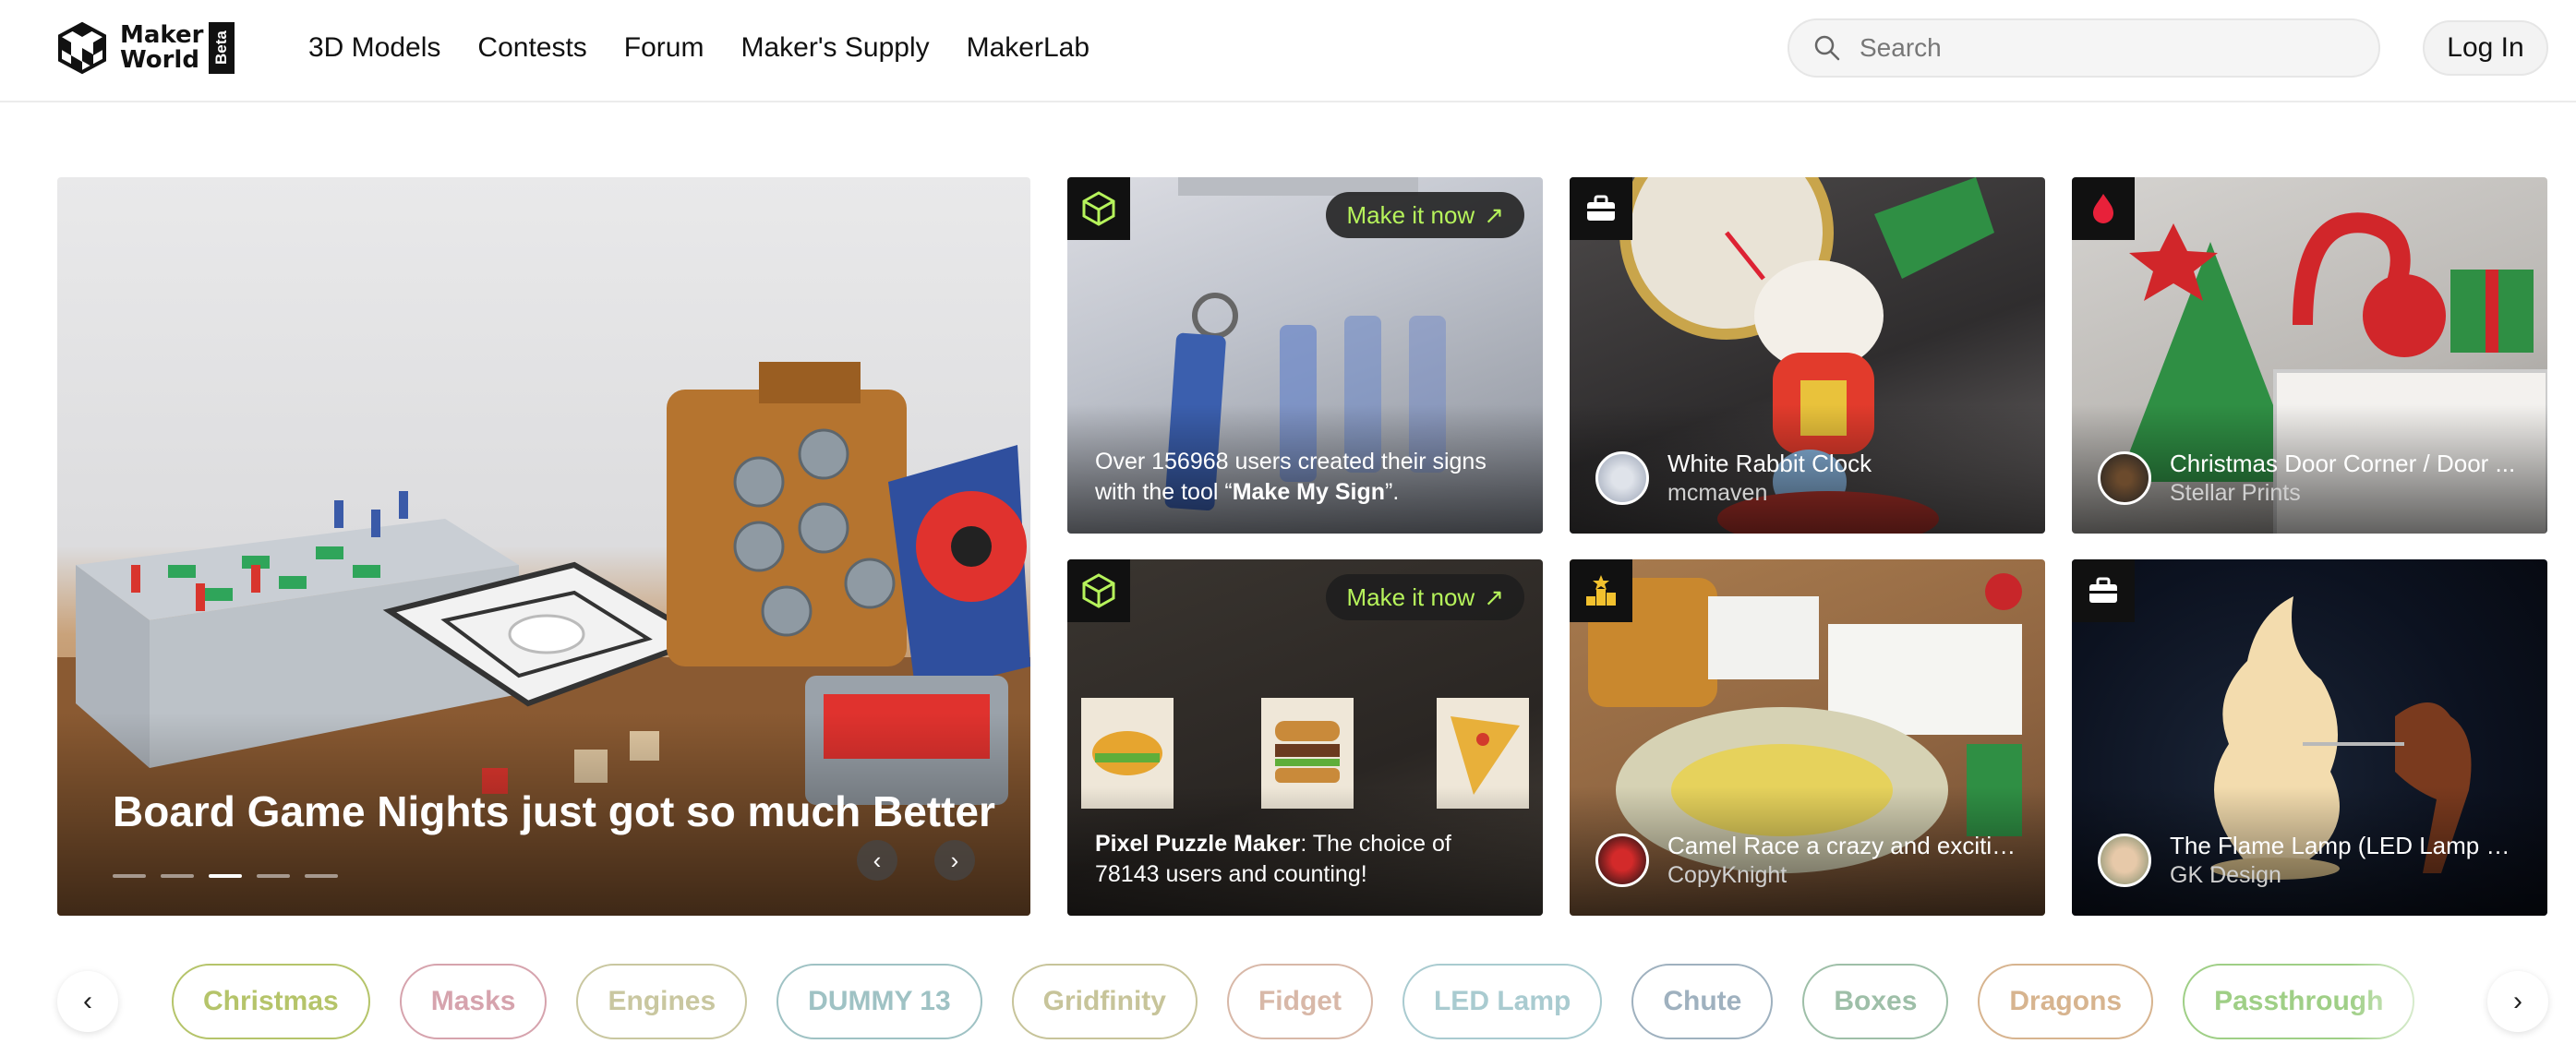 The image size is (2576, 1056). Describe the element at coordinates (2345, 875) in the screenshot. I see `author-name: GK Design` at that location.